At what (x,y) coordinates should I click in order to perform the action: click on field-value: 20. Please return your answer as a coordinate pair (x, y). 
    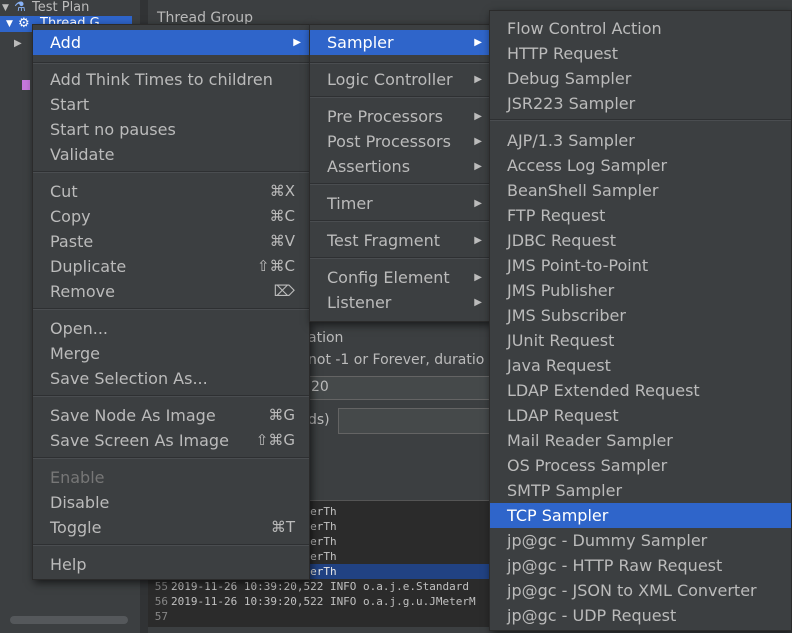
    Looking at the image, I should click on (320, 387).